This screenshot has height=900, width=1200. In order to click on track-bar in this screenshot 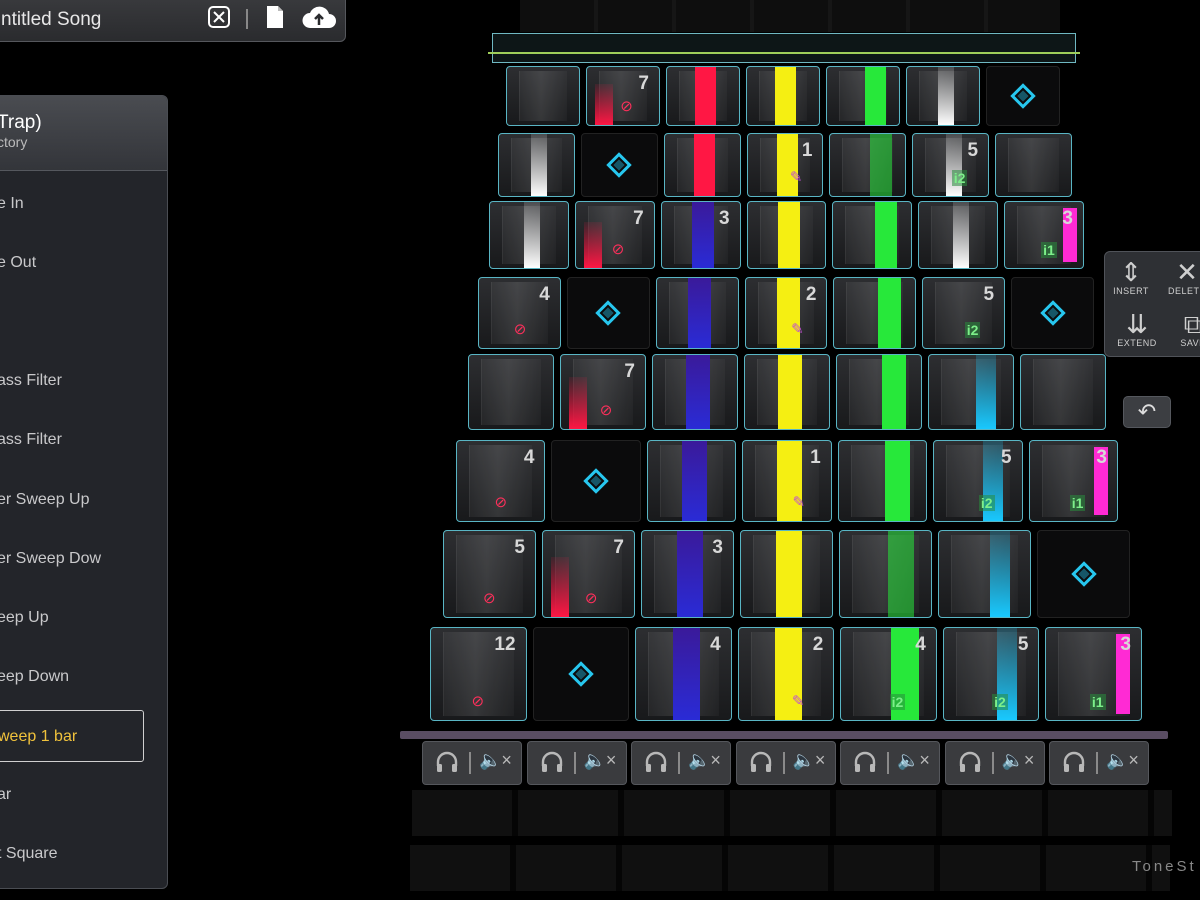, I will do `click(686, 674)`.